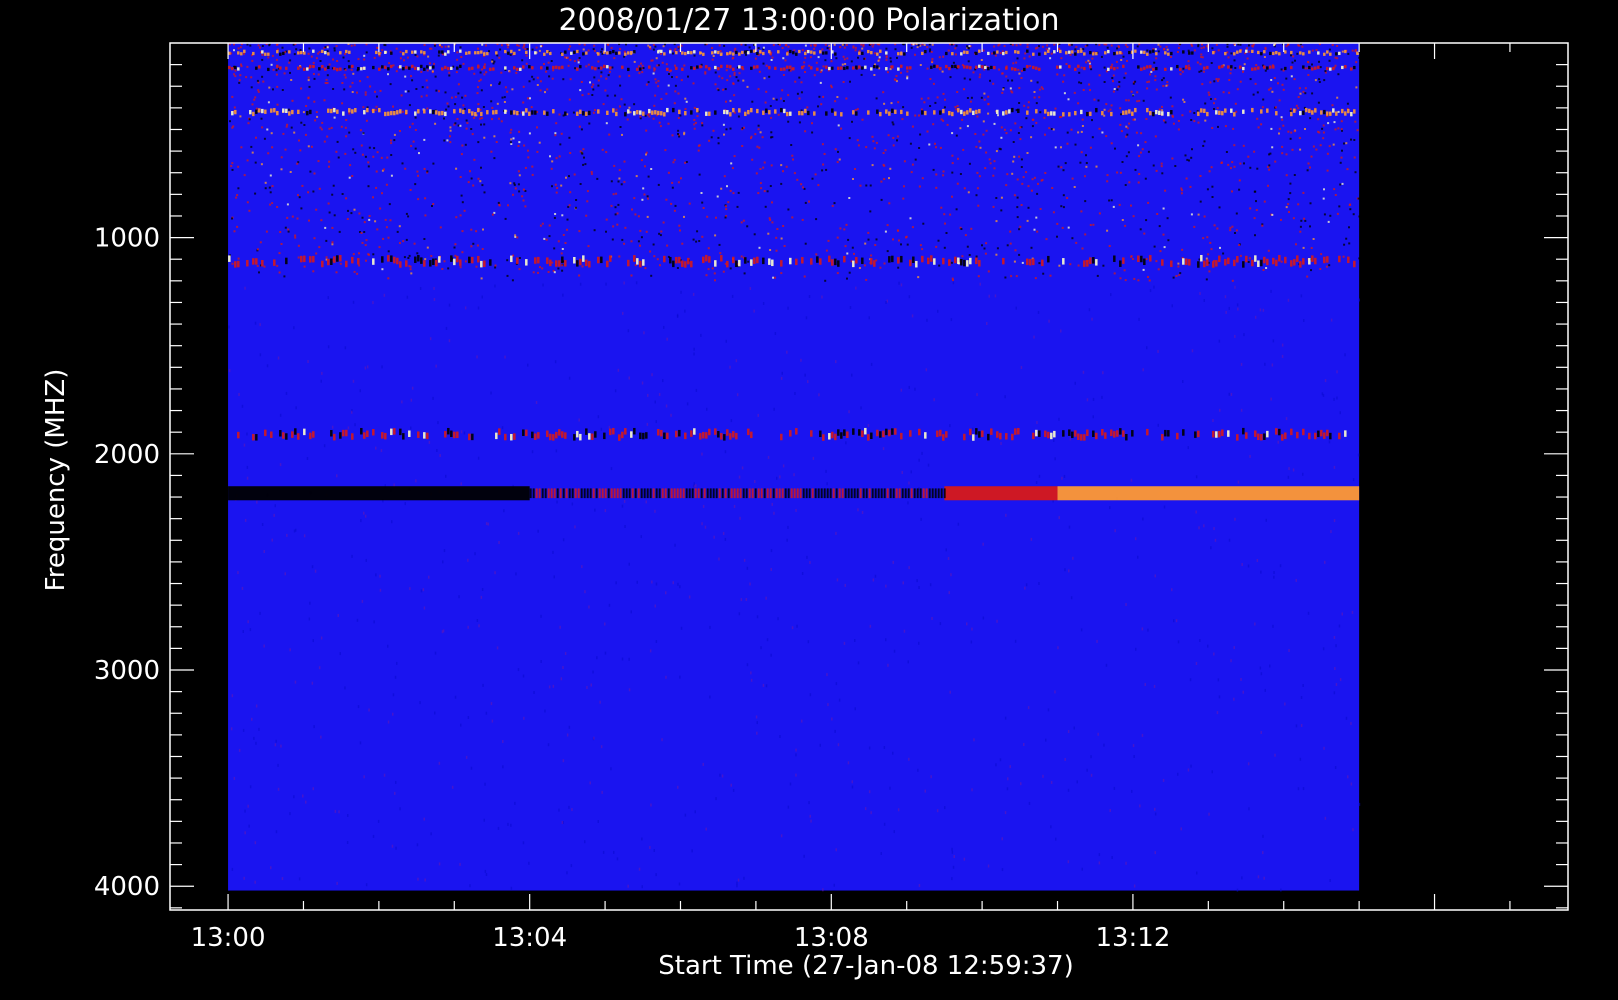  What do you see at coordinates (127, 671) in the screenshot?
I see `y-tick-label: 3000` at bounding box center [127, 671].